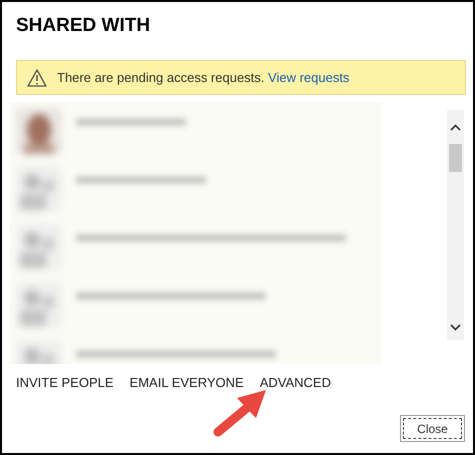  What do you see at coordinates (65, 382) in the screenshot?
I see `action-link: INVITE PEOPLE` at bounding box center [65, 382].